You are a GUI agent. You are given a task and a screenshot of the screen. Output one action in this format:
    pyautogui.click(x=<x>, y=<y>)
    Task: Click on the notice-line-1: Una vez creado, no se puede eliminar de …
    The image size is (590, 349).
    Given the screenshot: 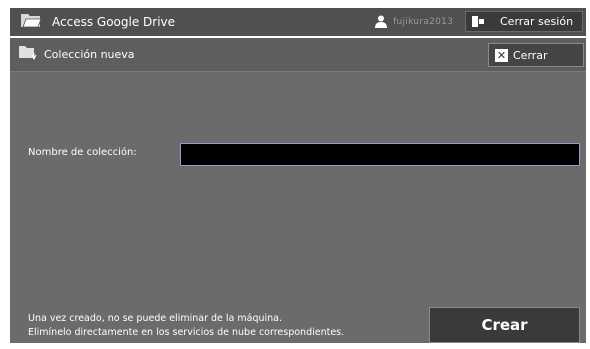 What is the action you would take?
    pyautogui.click(x=155, y=318)
    